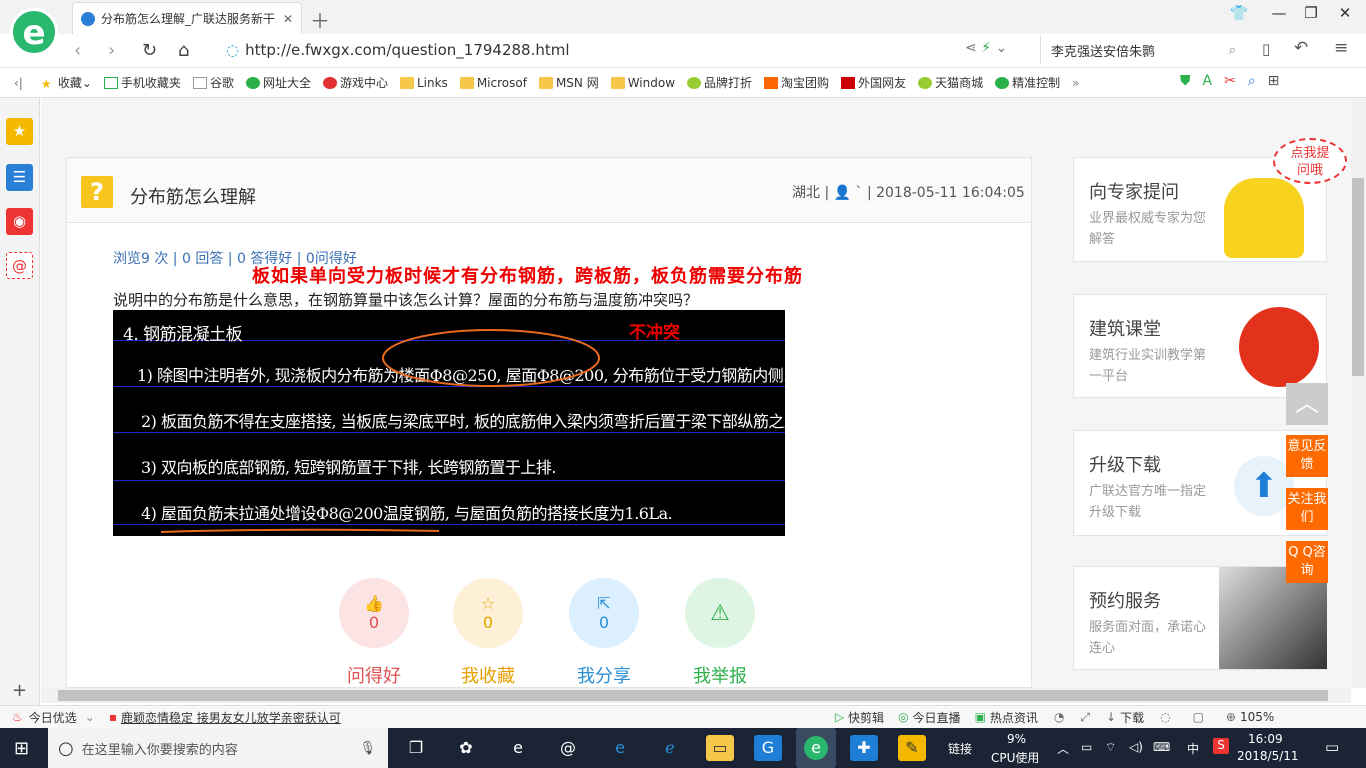 The image size is (1366, 768). Describe the element at coordinates (1301, 48) in the screenshot. I see `undo-icon: ↶` at that location.